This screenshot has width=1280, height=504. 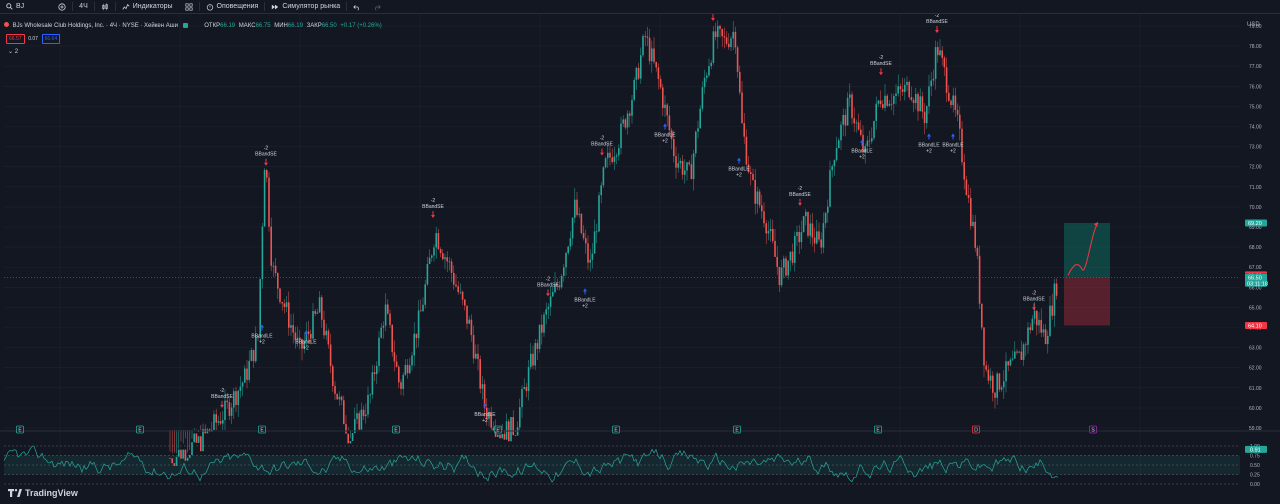 What do you see at coordinates (1255, 466) in the screenshot?
I see `osc-axis-label: 0.50` at bounding box center [1255, 466].